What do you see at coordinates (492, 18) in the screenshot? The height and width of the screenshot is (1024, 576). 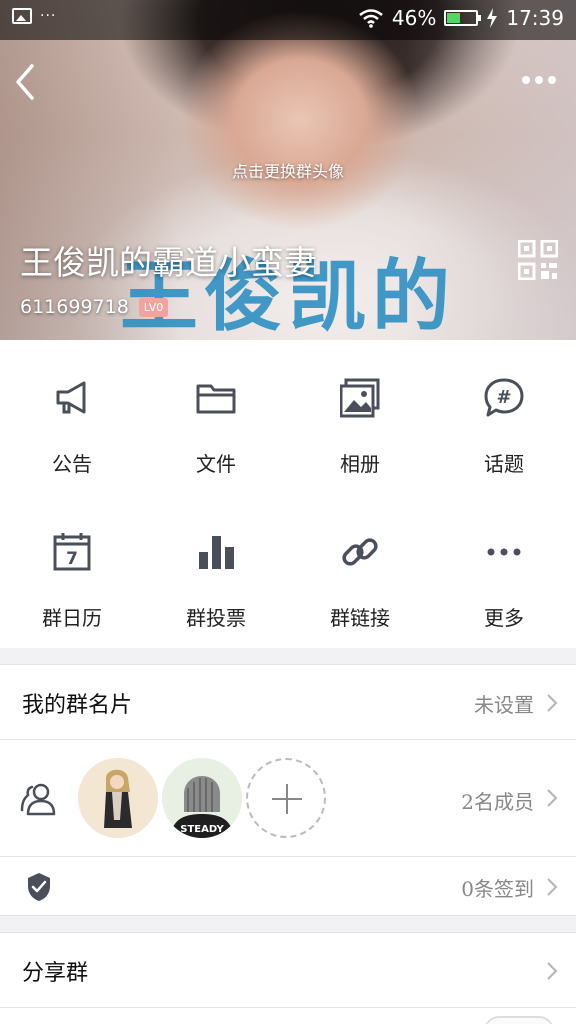 I see `charging-icon` at bounding box center [492, 18].